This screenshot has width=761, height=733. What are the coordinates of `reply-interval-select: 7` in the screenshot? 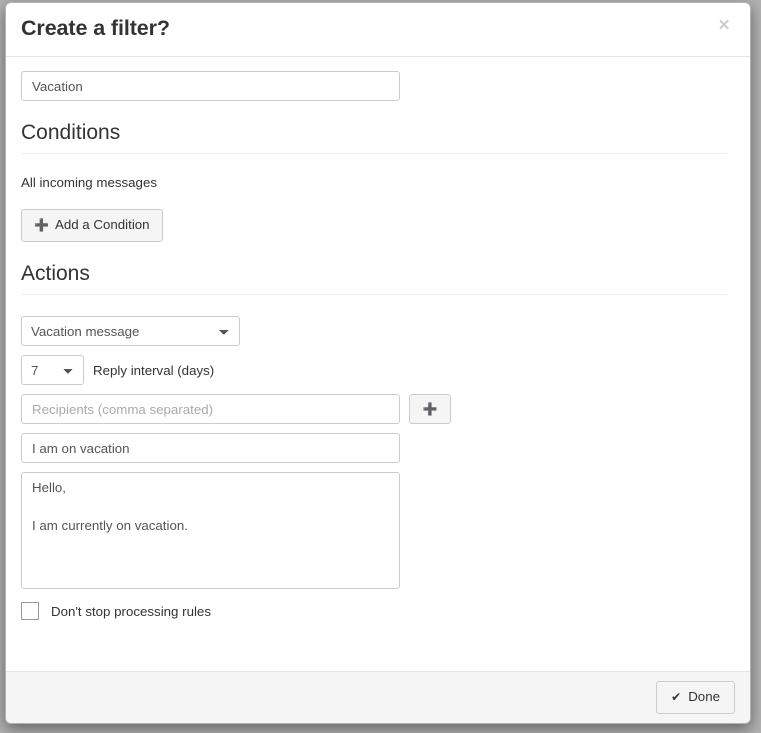 It's located at (52, 370).